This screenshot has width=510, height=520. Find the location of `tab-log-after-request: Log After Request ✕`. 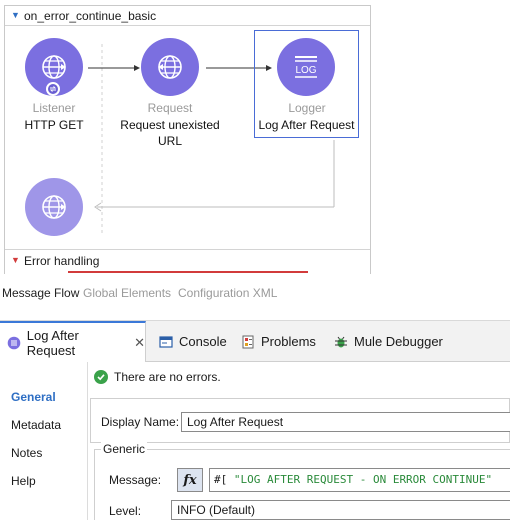

tab-log-after-request: Log After Request ✕ is located at coordinates (73, 342).